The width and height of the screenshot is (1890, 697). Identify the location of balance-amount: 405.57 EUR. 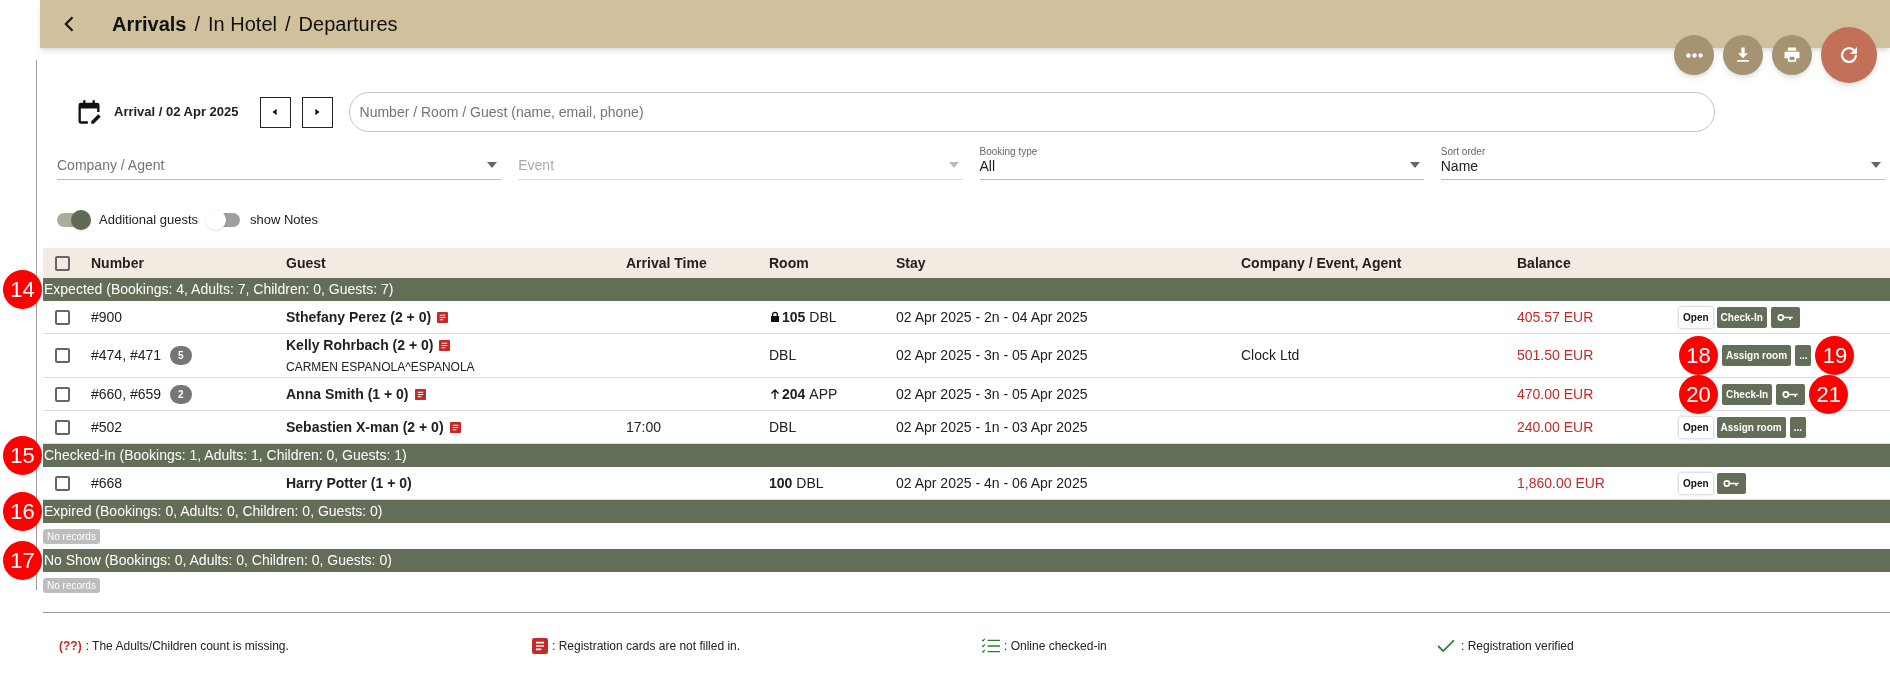
(1556, 317).